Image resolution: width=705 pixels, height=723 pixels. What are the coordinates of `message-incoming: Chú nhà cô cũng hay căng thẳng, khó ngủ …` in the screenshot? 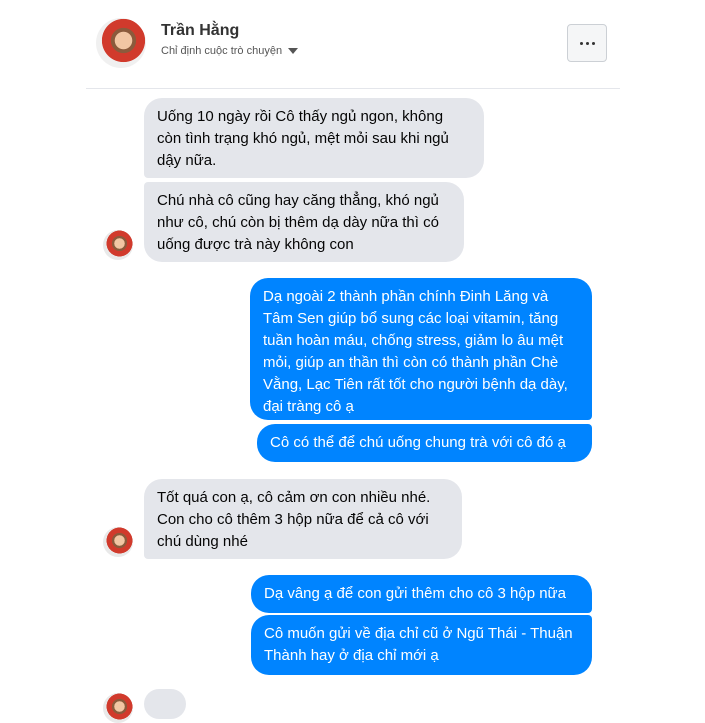 It's located at (304, 222).